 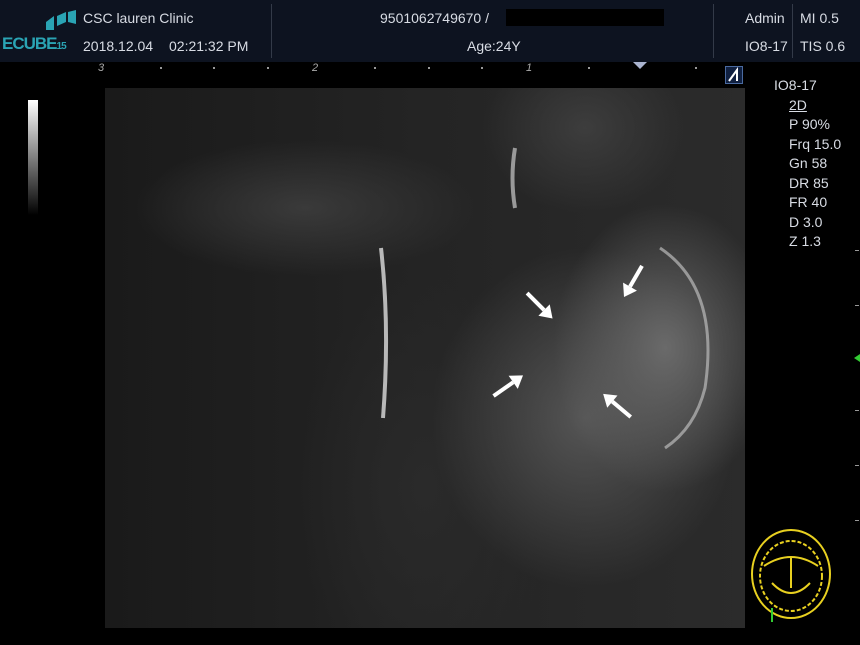 What do you see at coordinates (823, 46) in the screenshot?
I see `tis-value: TIS 0.6` at bounding box center [823, 46].